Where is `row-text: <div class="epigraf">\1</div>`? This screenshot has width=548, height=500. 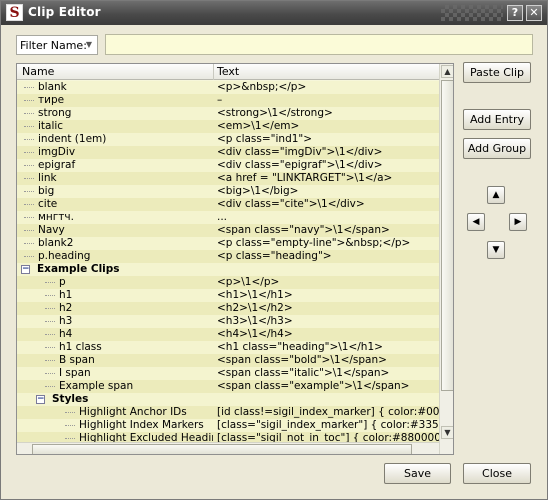 row-text: <div class="epigraf">\1</div> is located at coordinates (300, 165).